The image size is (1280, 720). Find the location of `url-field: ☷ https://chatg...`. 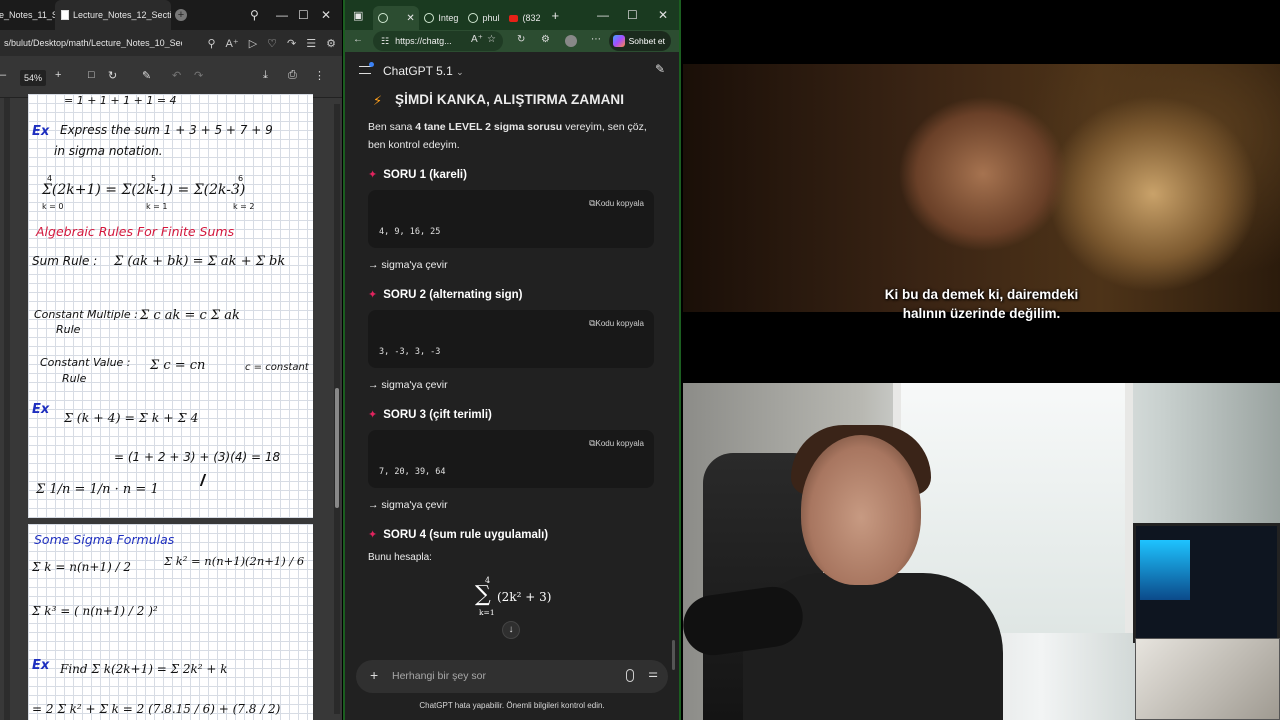

url-field: ☷ https://chatg... is located at coordinates (438, 41).